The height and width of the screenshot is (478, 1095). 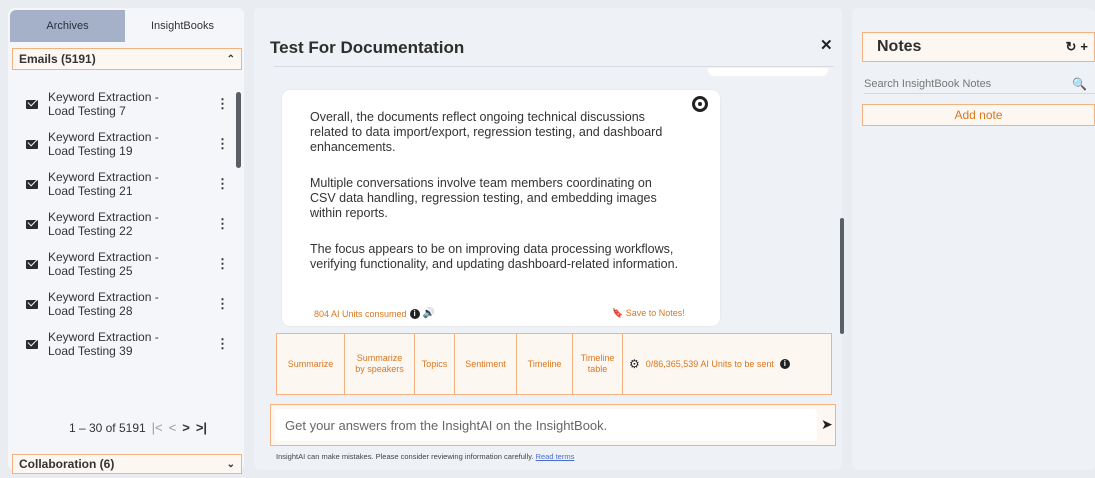 I want to click on read-terms-link: Read terms, so click(x=555, y=456).